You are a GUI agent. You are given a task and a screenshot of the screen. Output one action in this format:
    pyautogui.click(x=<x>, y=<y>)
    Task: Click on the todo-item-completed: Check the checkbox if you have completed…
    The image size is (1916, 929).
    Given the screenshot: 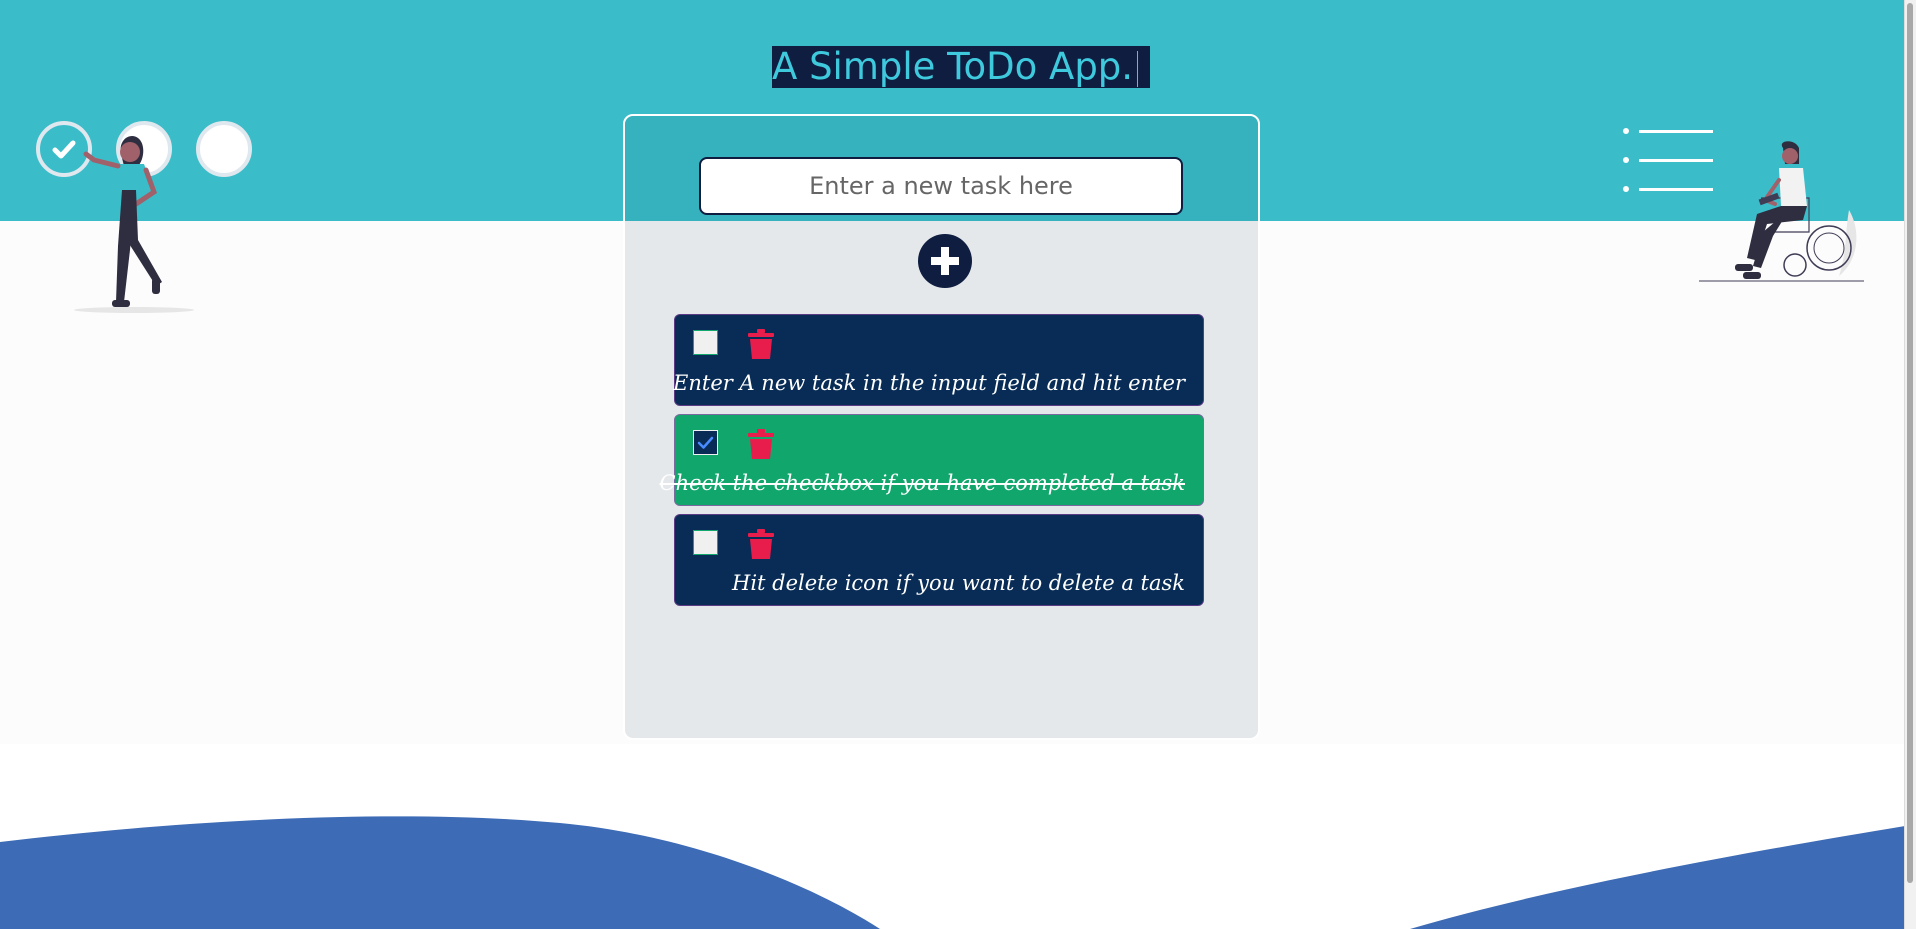 What is the action you would take?
    pyautogui.click(x=932, y=460)
    